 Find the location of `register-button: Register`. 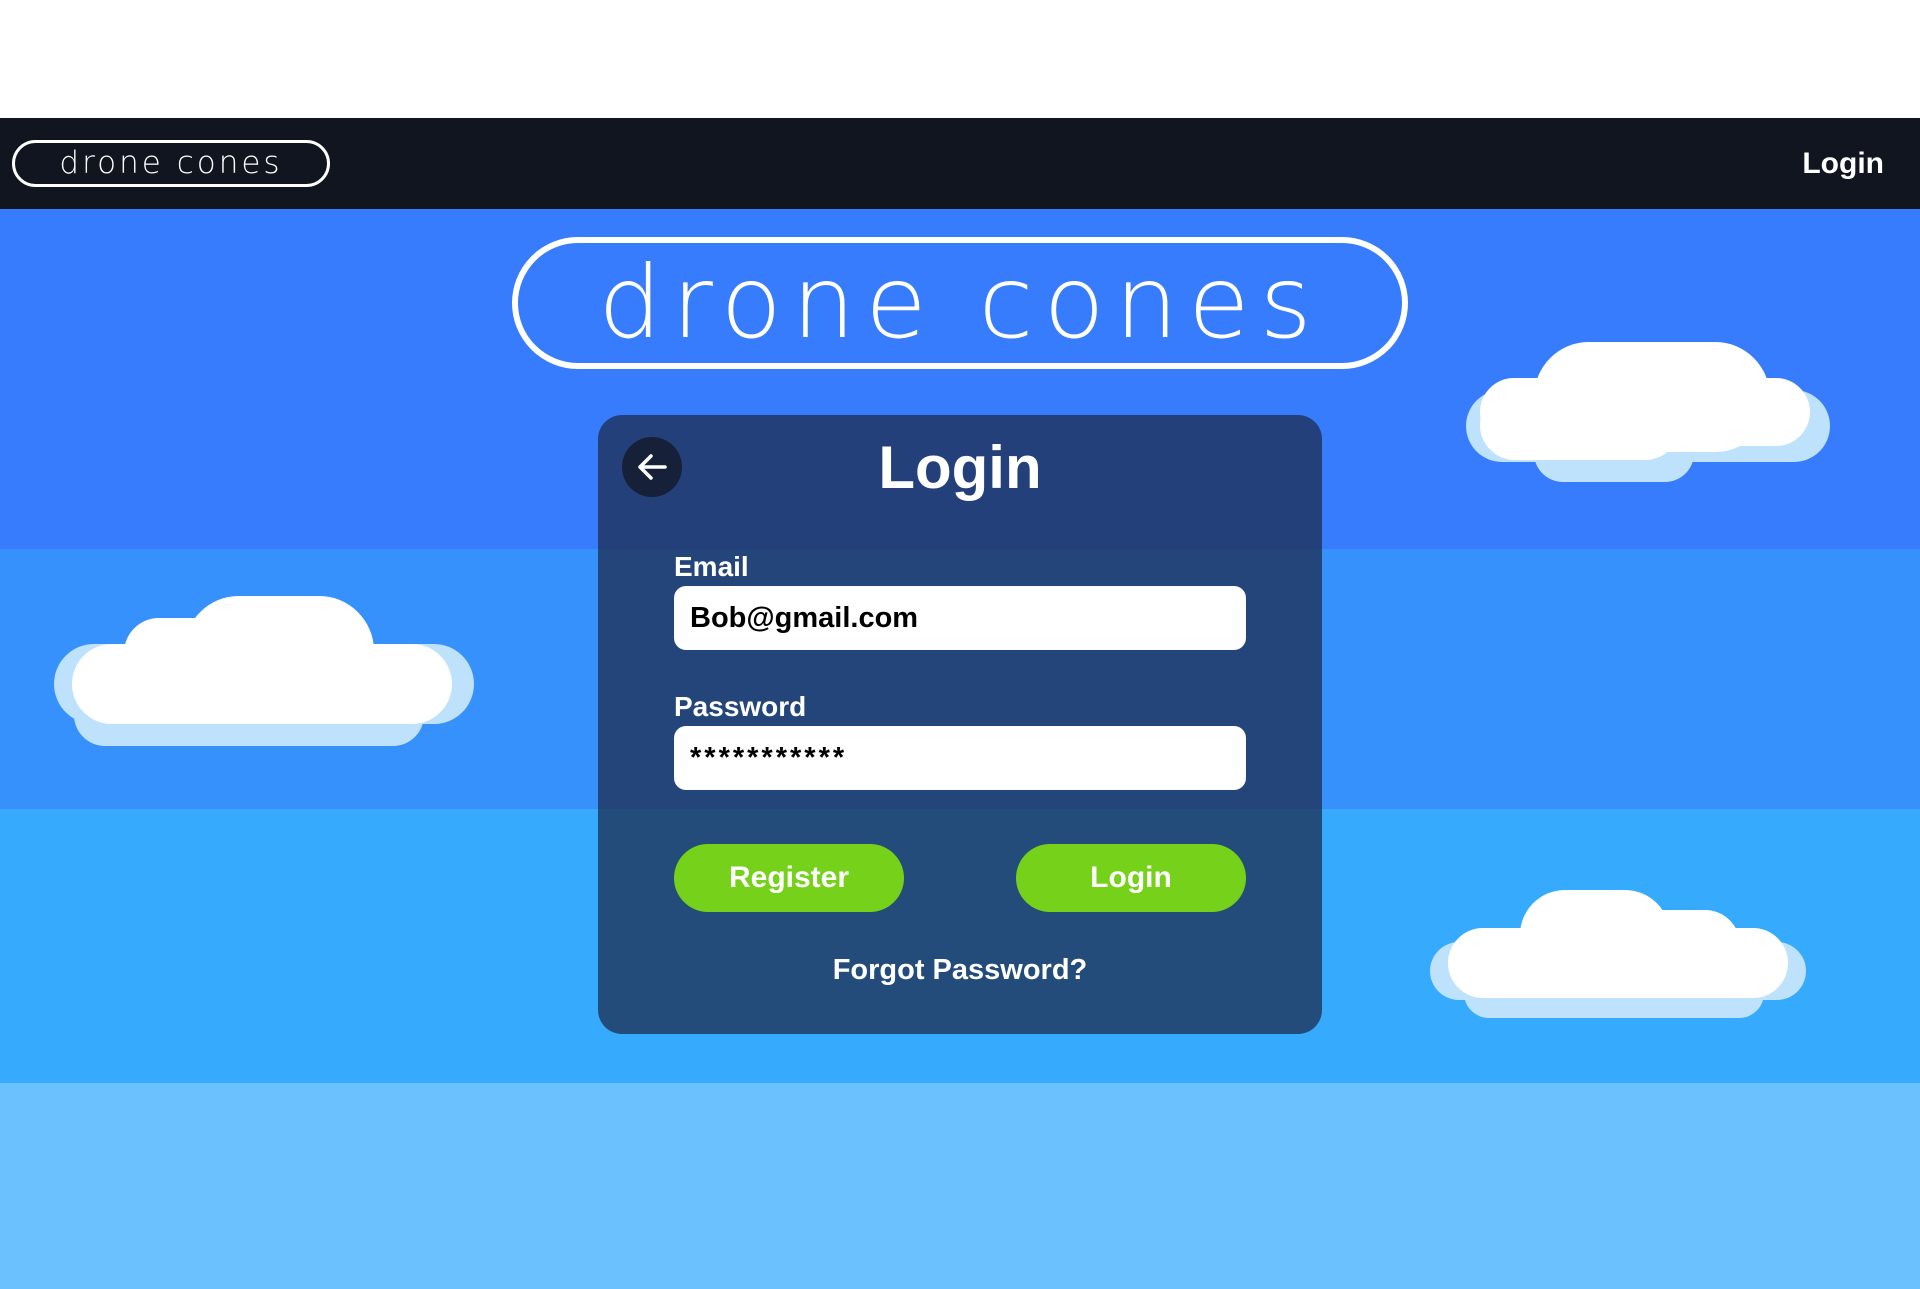

register-button: Register is located at coordinates (789, 878).